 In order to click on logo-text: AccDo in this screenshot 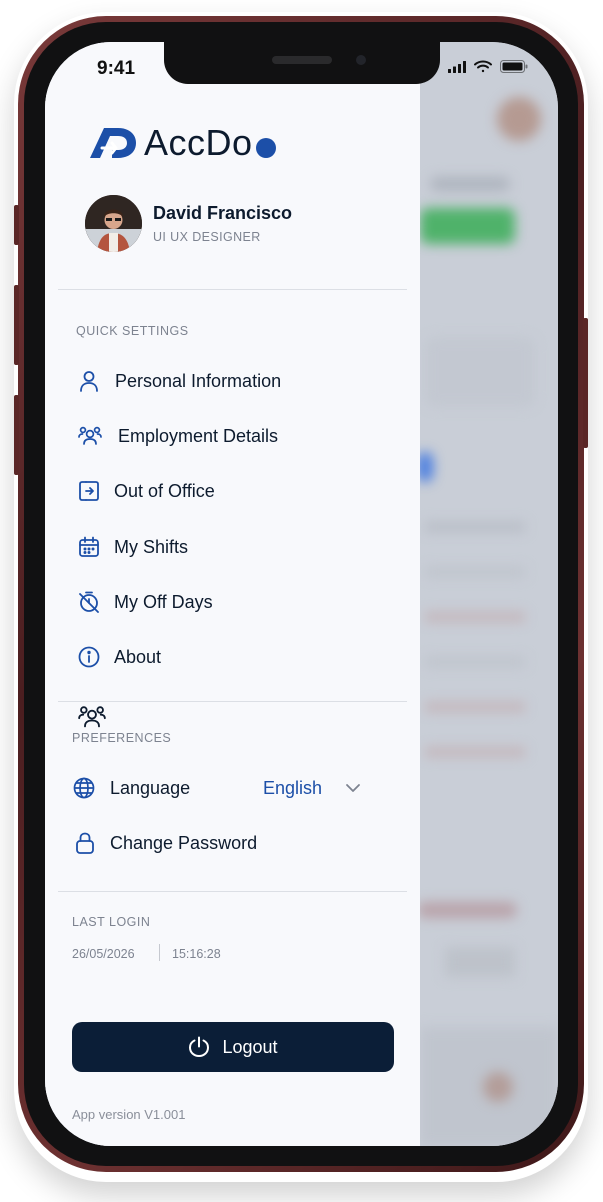, I will do `click(198, 142)`.